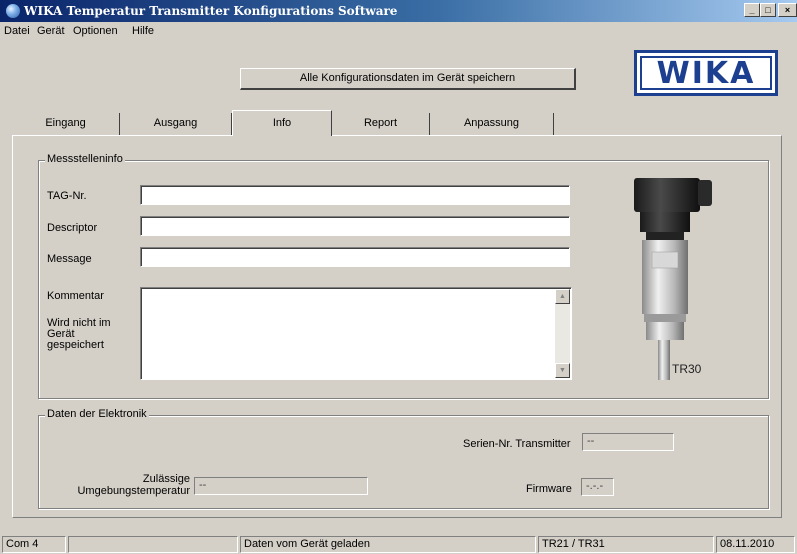 Image resolution: width=797 pixels, height=554 pixels. What do you see at coordinates (69, 259) in the screenshot?
I see `message-label: Message` at bounding box center [69, 259].